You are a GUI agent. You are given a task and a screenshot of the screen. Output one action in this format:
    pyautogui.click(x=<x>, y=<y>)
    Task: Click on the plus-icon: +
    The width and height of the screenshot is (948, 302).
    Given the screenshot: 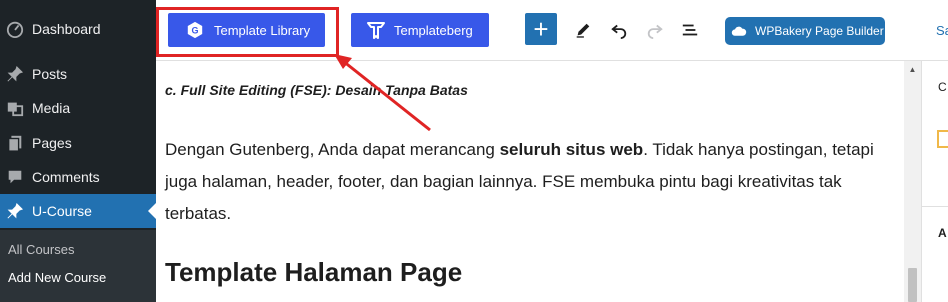 What is the action you would take?
    pyautogui.click(x=541, y=29)
    